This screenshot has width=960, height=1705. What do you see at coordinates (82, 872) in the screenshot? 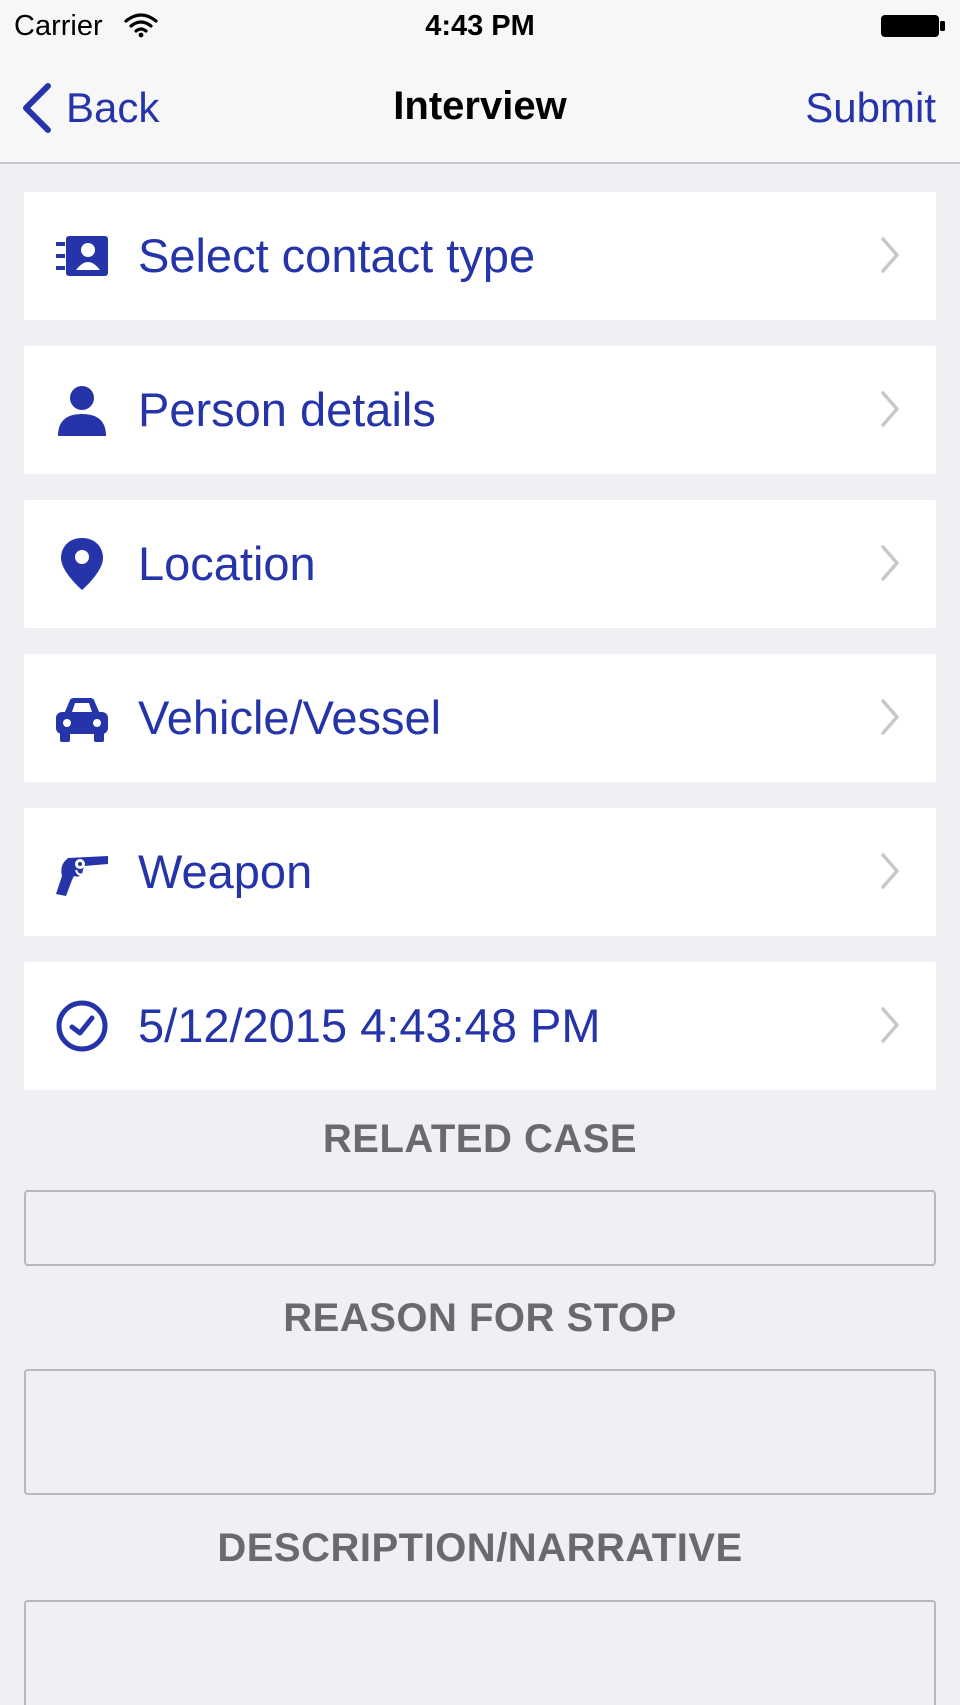
I see `revolver-icon` at bounding box center [82, 872].